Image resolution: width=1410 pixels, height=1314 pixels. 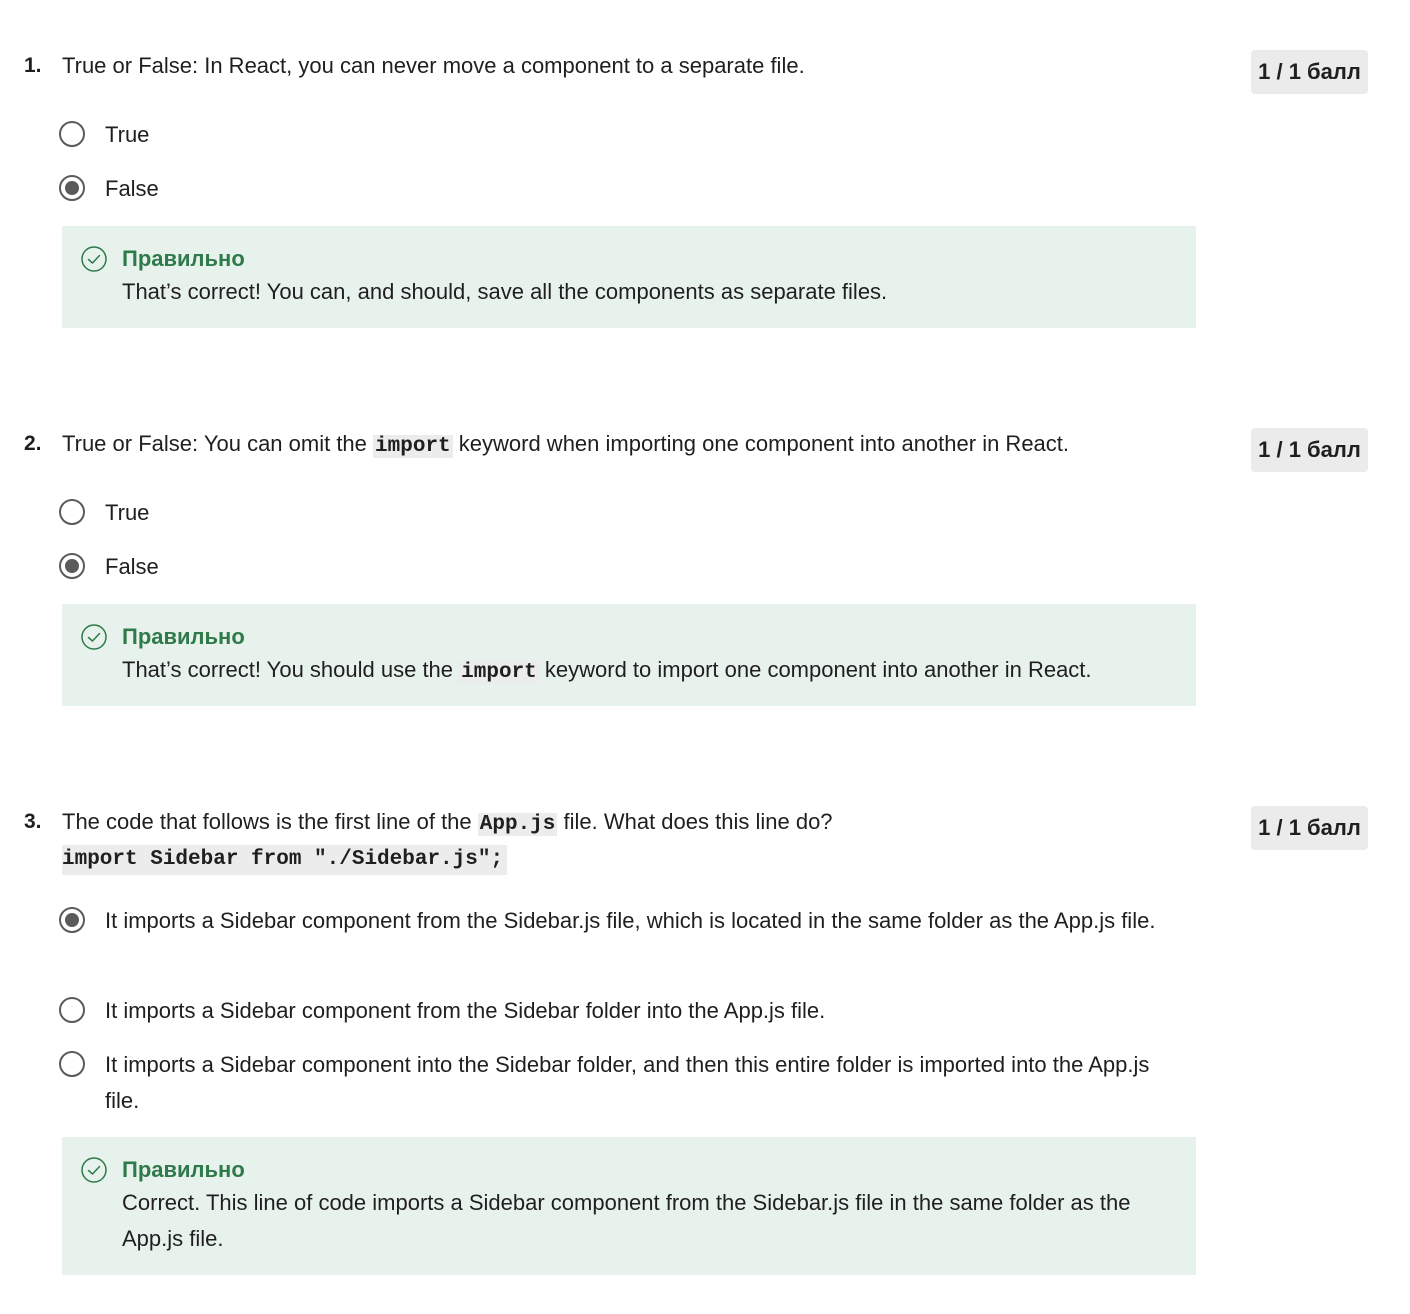 I want to click on question-text-part: True or False: You can omit the, so click(x=218, y=443).